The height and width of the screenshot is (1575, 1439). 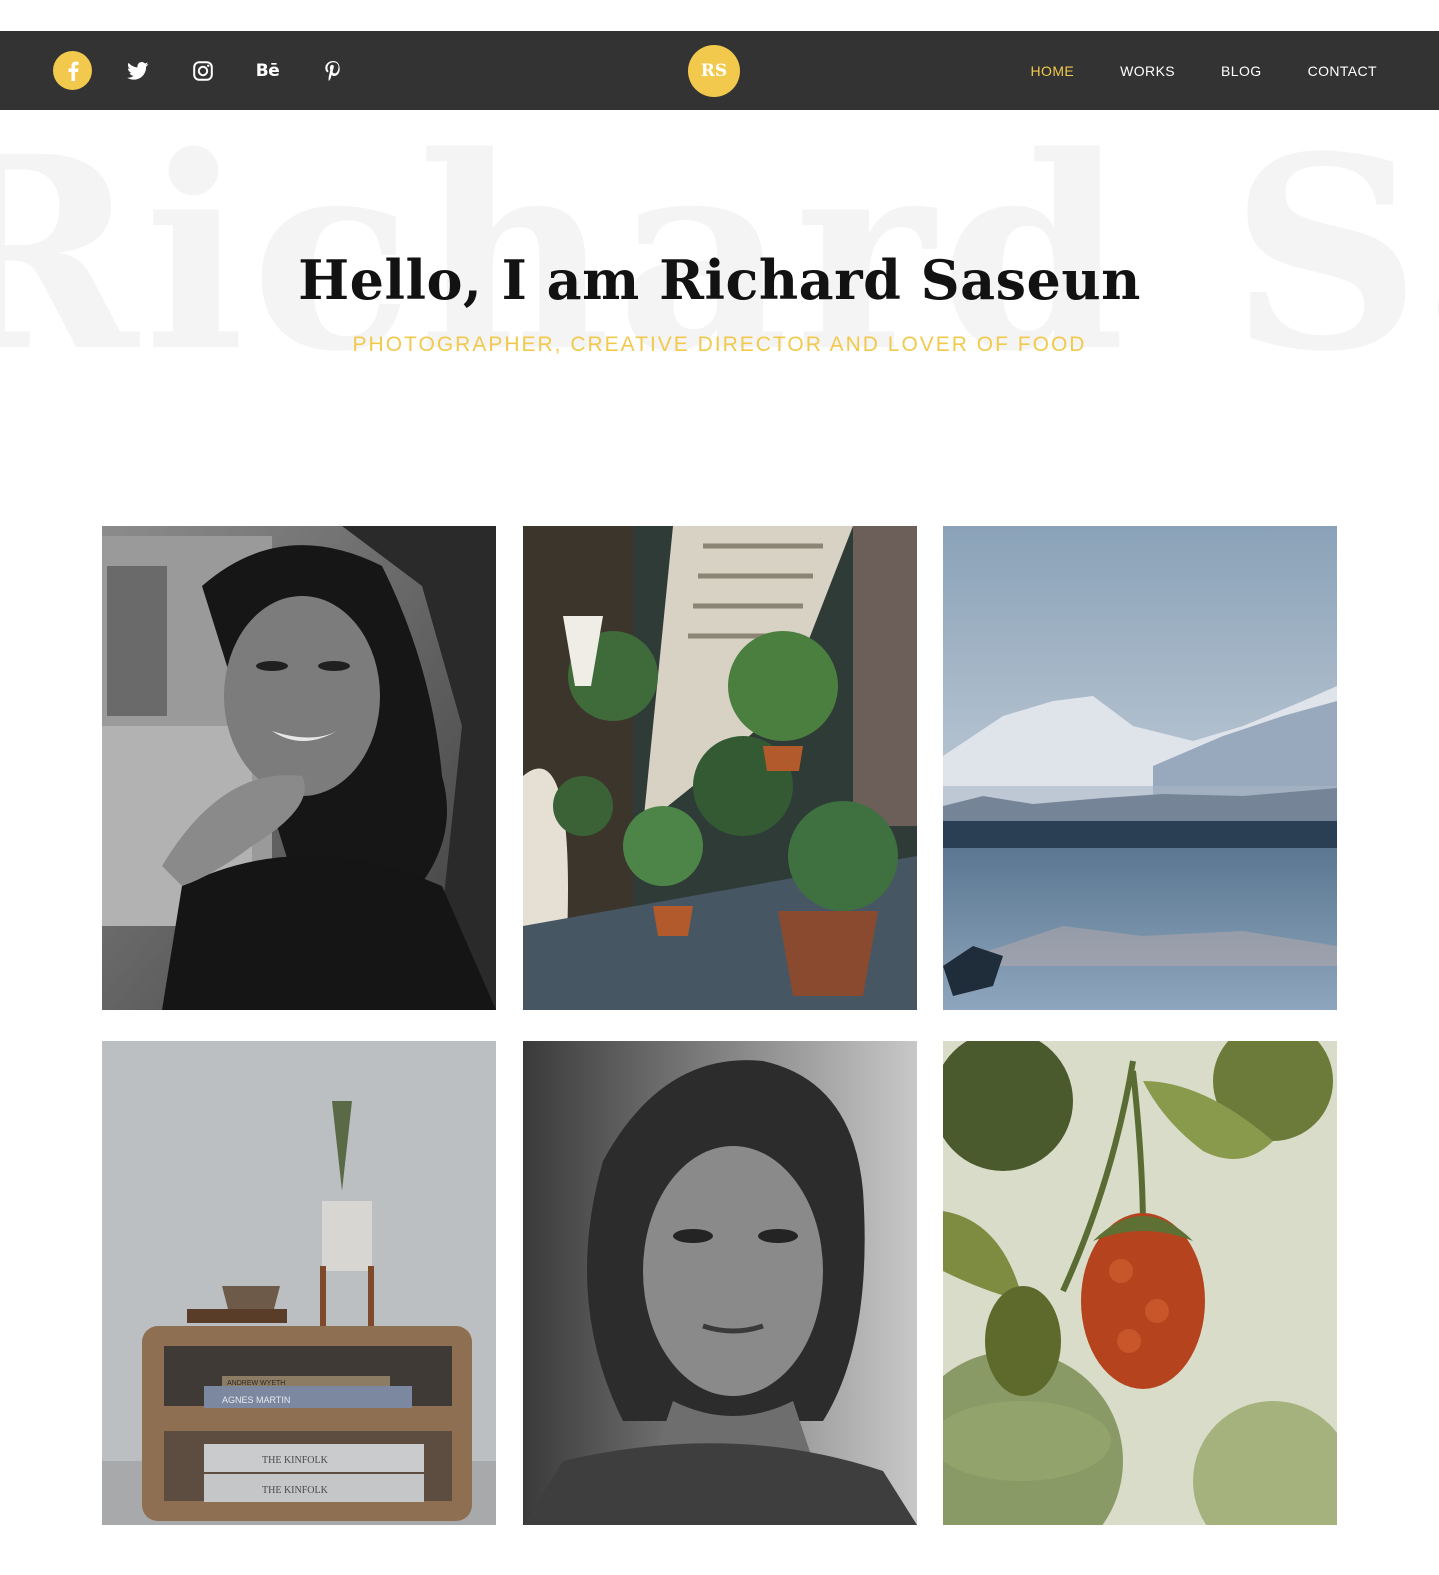 I want to click on social-links: Bē, so click(x=215, y=70).